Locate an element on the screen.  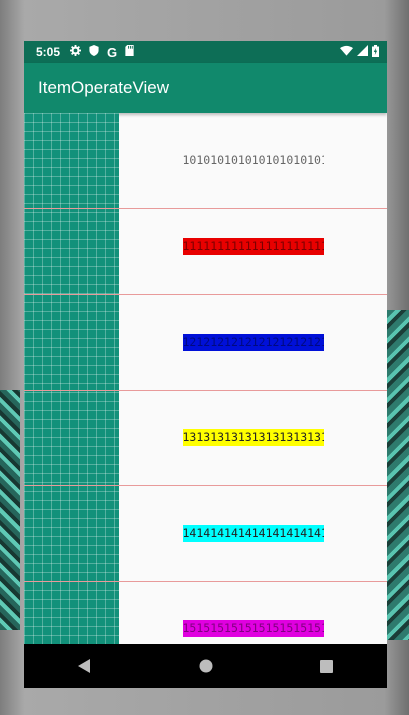
list-item-text: 1313131313131313131313 is located at coordinates (253, 437).